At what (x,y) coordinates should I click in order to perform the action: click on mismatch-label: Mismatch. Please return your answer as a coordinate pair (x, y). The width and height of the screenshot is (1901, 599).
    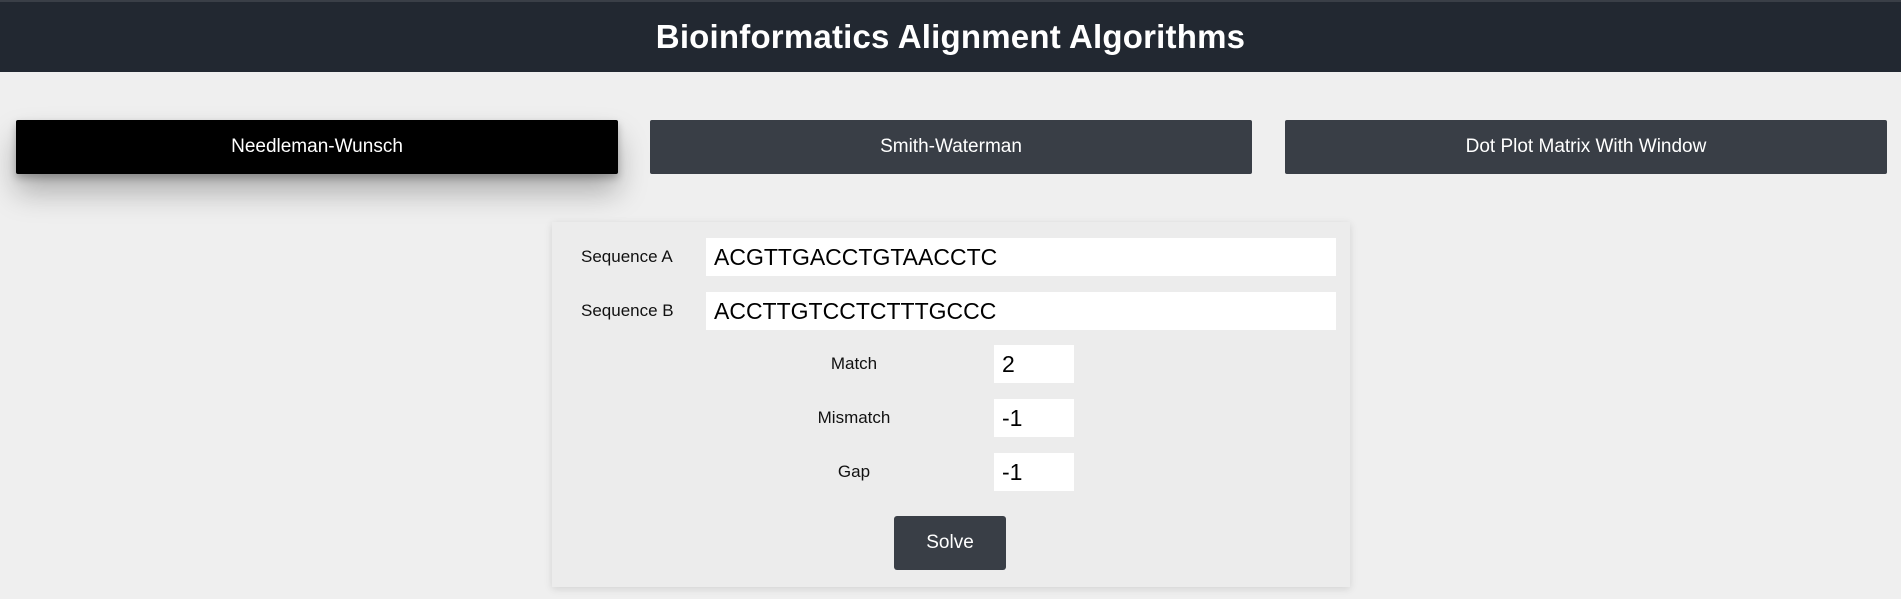
    Looking at the image, I should click on (854, 417).